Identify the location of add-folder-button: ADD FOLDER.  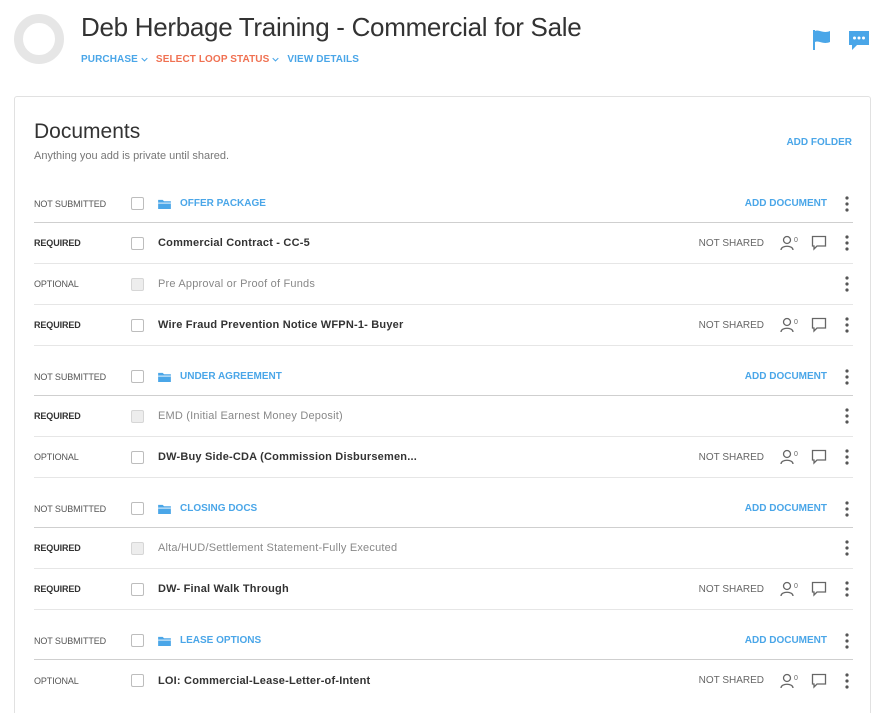
(819, 142).